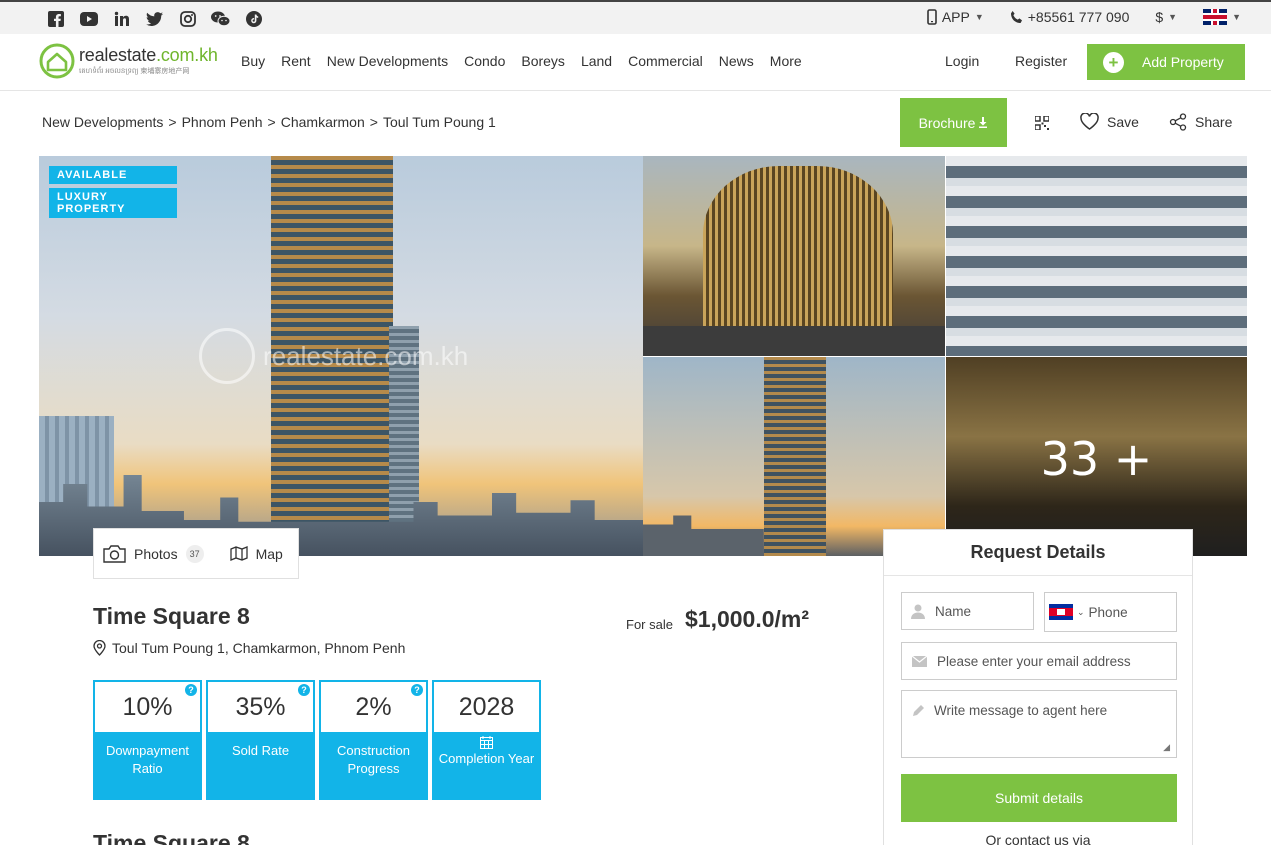 The image size is (1271, 845). Describe the element at coordinates (1081, 612) in the screenshot. I see `chevron-down-icon: ⌄` at that location.